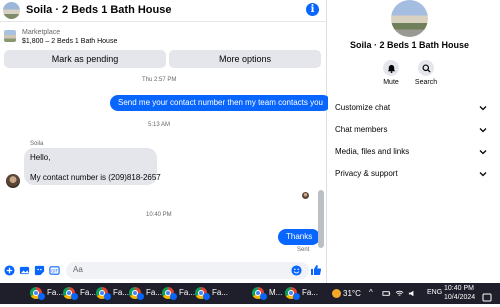 The width and height of the screenshot is (500, 307). I want to click on section-label: Chat members, so click(361, 129).